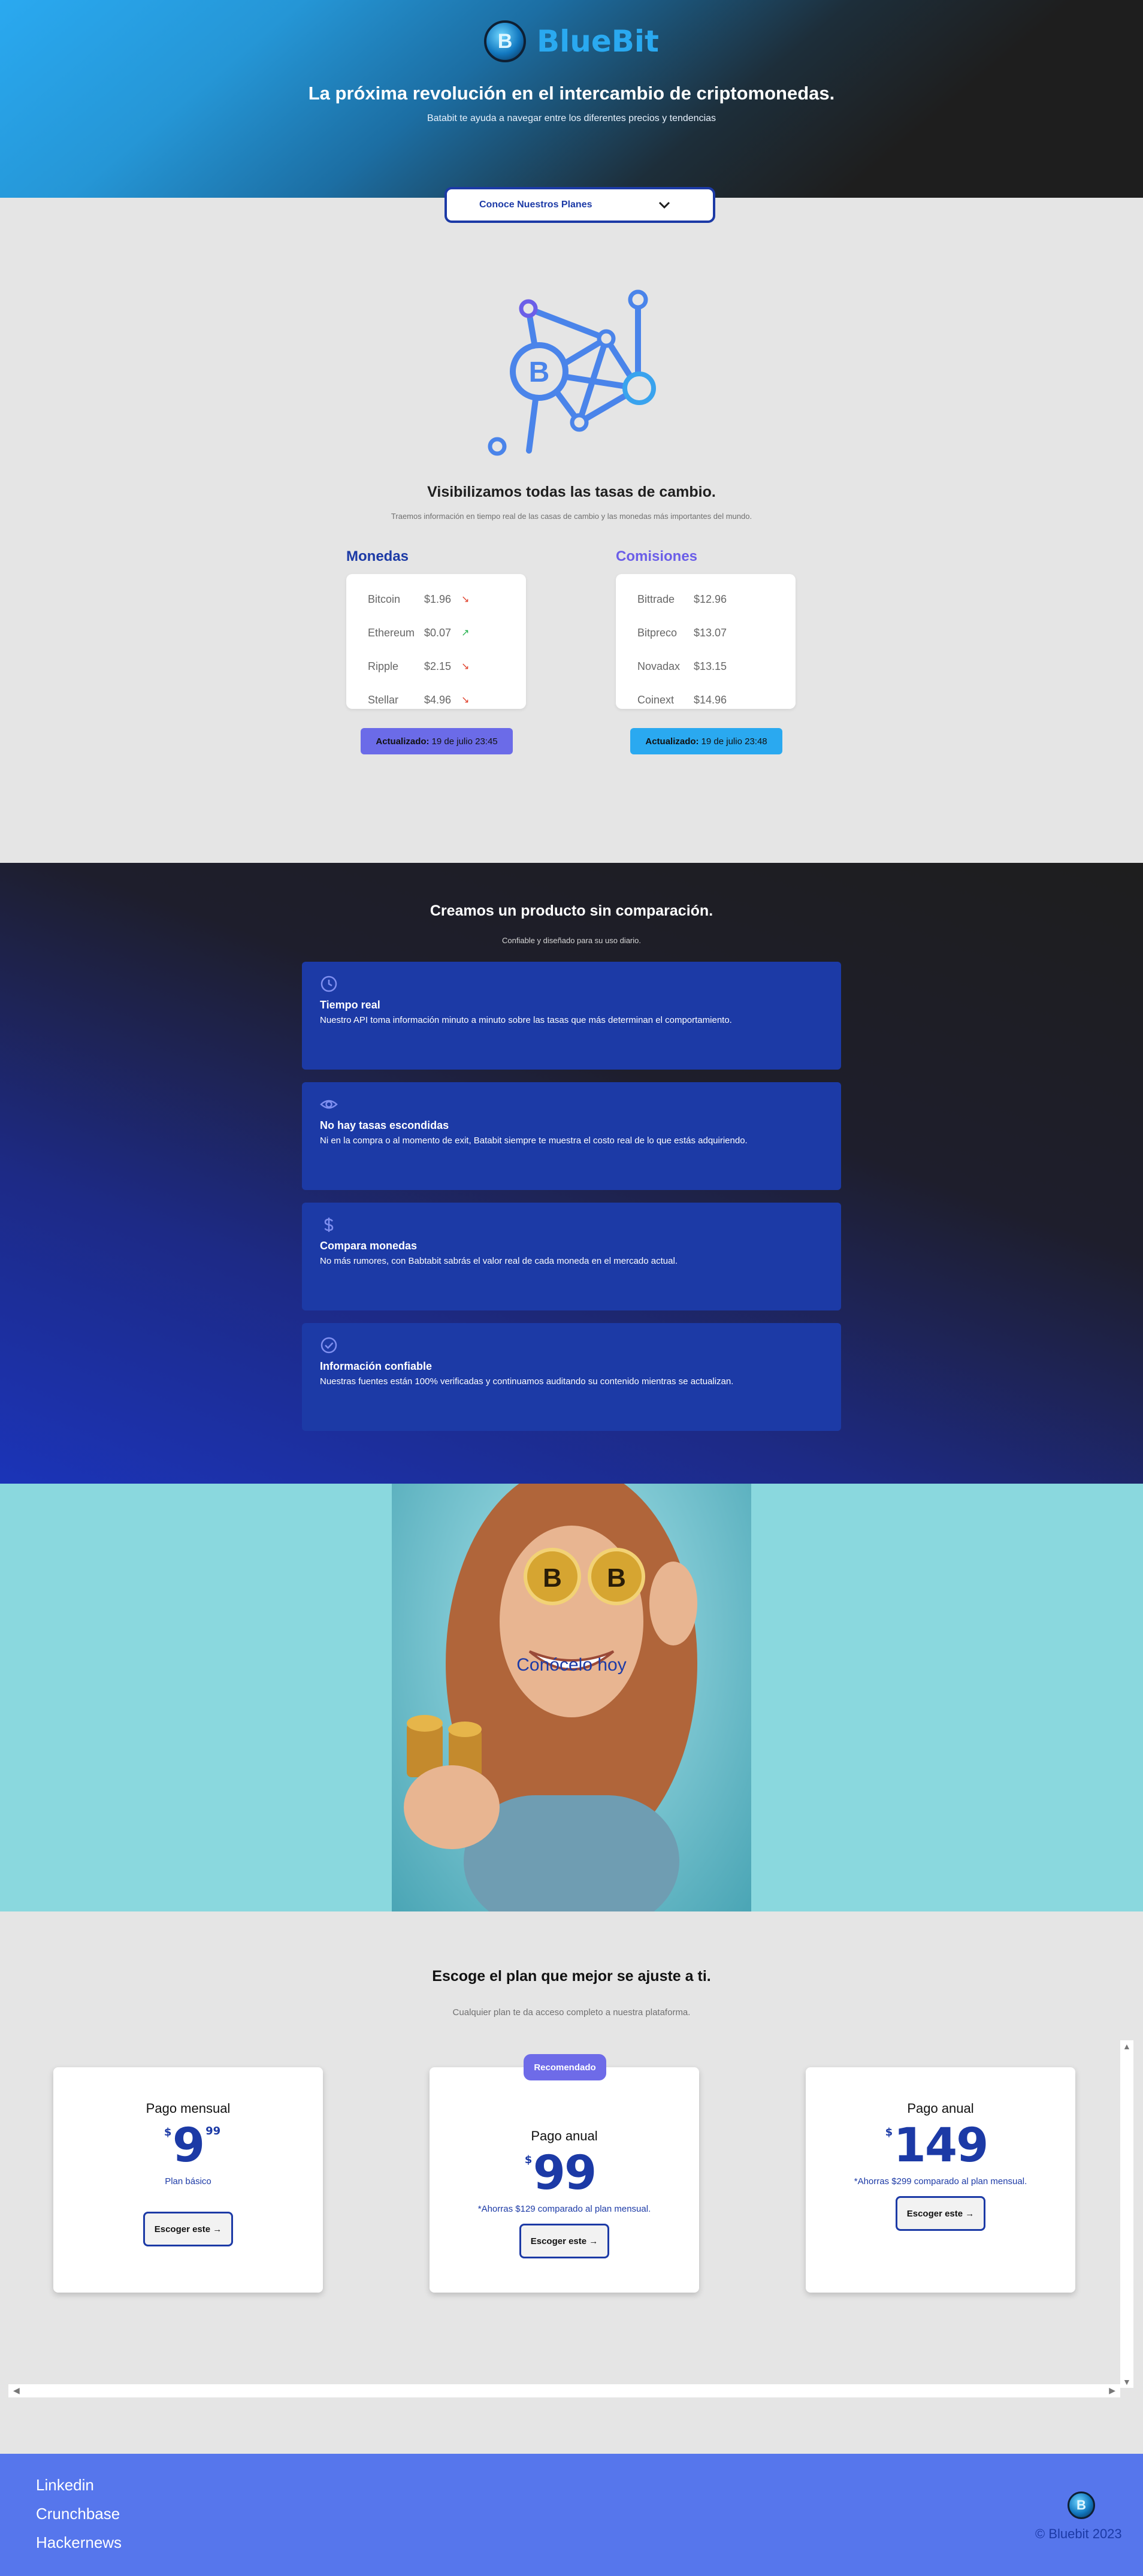  I want to click on footer-copyright: © Bluebit 2023, so click(1078, 2534).